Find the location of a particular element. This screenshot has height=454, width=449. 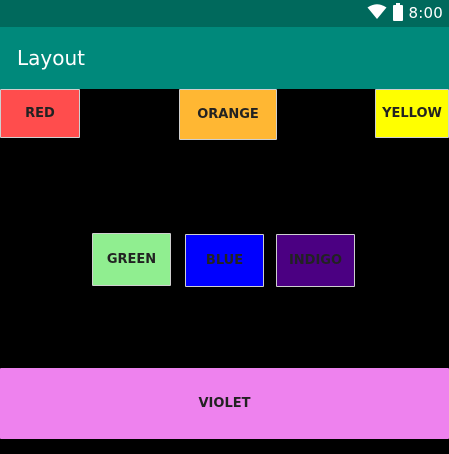

orange-button: ORANGE is located at coordinates (228, 114).